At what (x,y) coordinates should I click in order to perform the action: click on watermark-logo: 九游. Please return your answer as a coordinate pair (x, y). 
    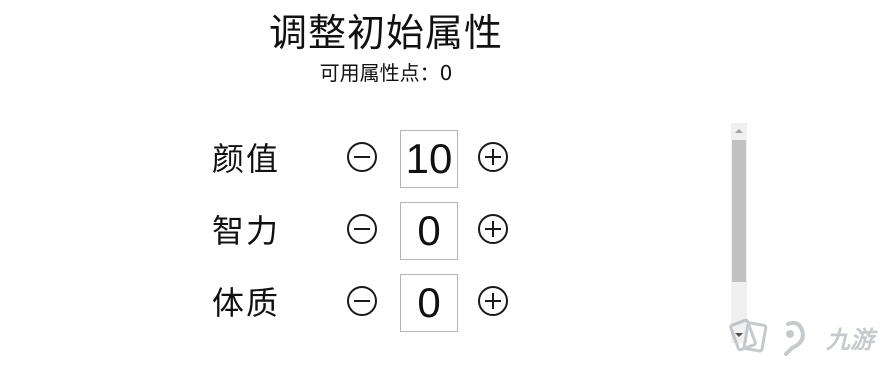
    Looking at the image, I should click on (801, 337).